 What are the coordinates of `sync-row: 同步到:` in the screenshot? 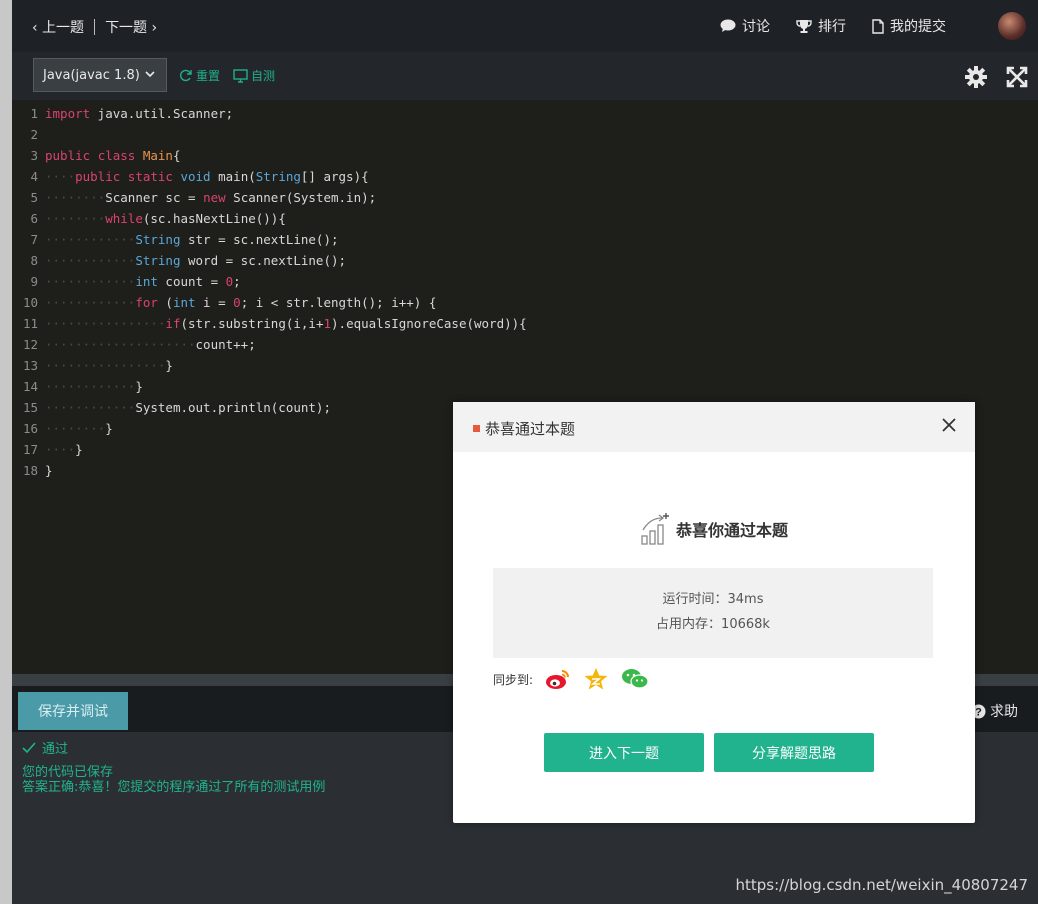 It's located at (571, 679).